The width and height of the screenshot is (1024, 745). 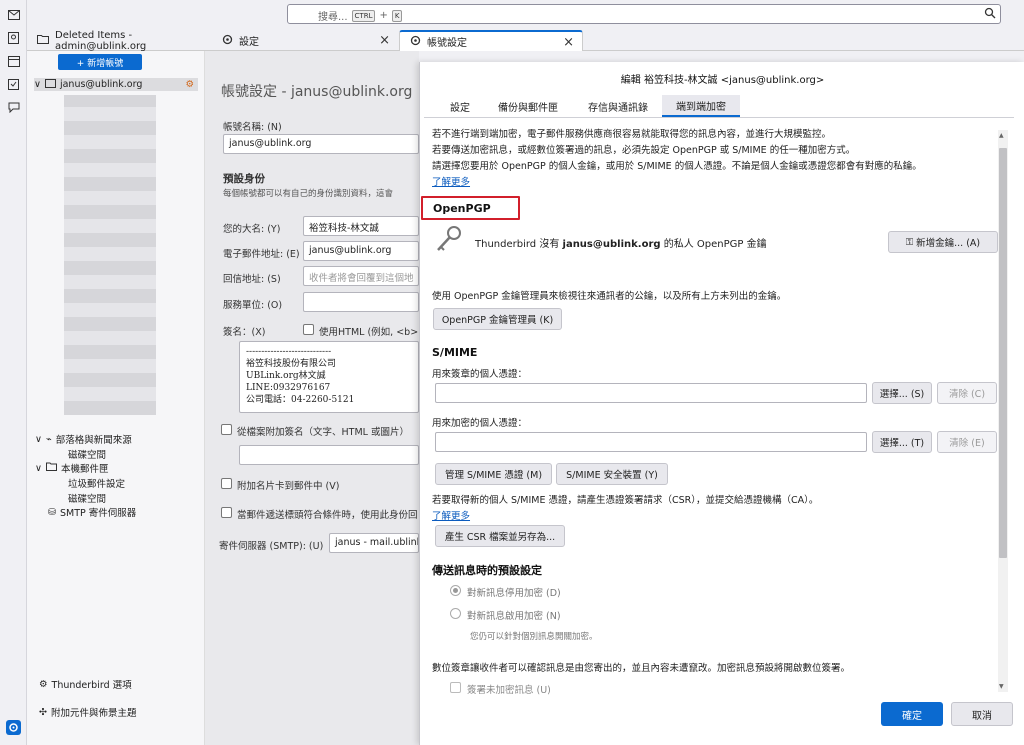 What do you see at coordinates (451, 515) in the screenshot?
I see `learn-more-link-2: 了解更多` at bounding box center [451, 515].